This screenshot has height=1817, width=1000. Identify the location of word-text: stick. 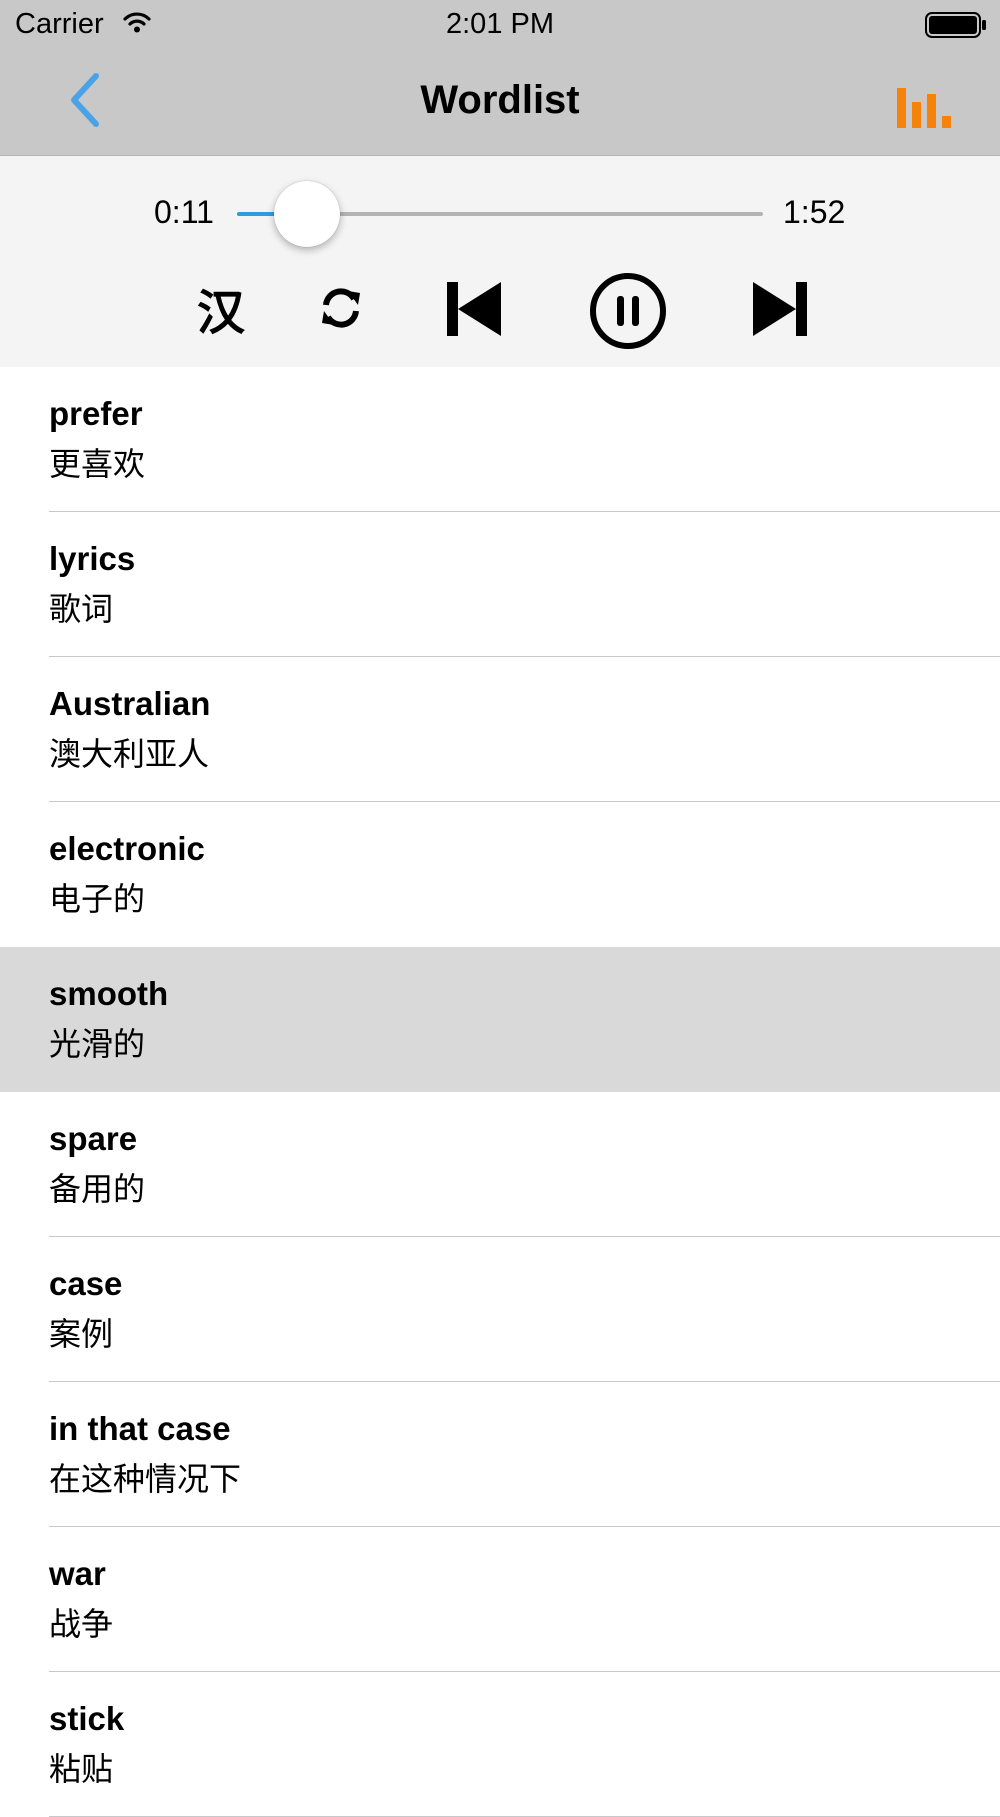
(87, 1718).